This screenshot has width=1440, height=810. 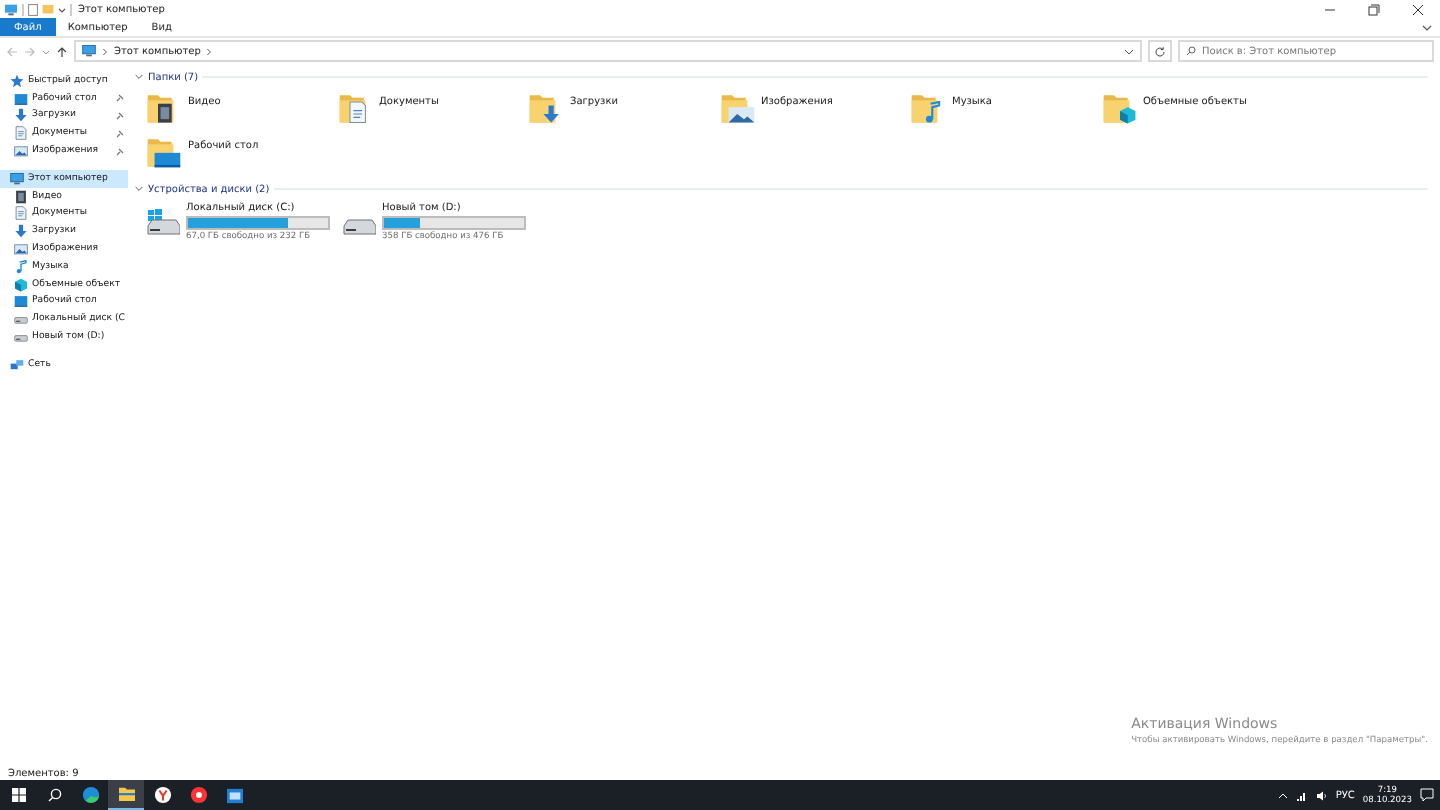 I want to click on music-note-icon, so click(x=21, y=266).